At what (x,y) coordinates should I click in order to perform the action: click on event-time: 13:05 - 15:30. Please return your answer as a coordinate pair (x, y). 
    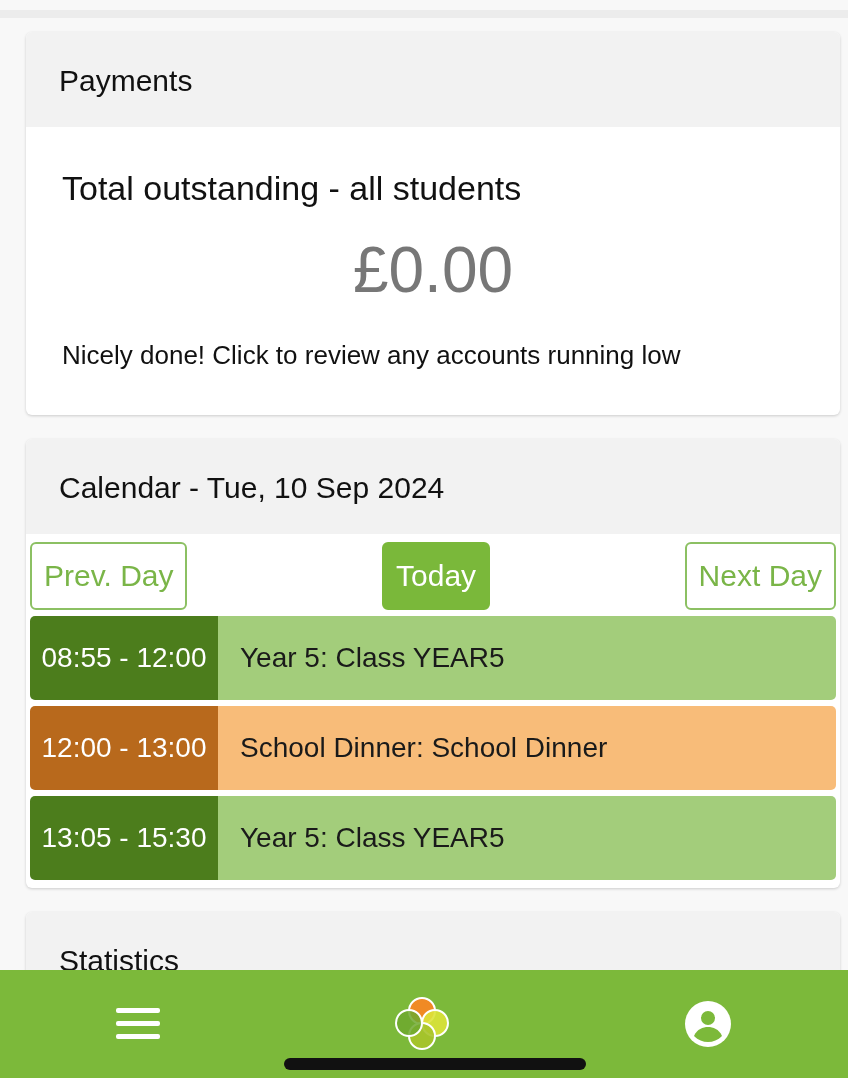
    Looking at the image, I should click on (124, 838).